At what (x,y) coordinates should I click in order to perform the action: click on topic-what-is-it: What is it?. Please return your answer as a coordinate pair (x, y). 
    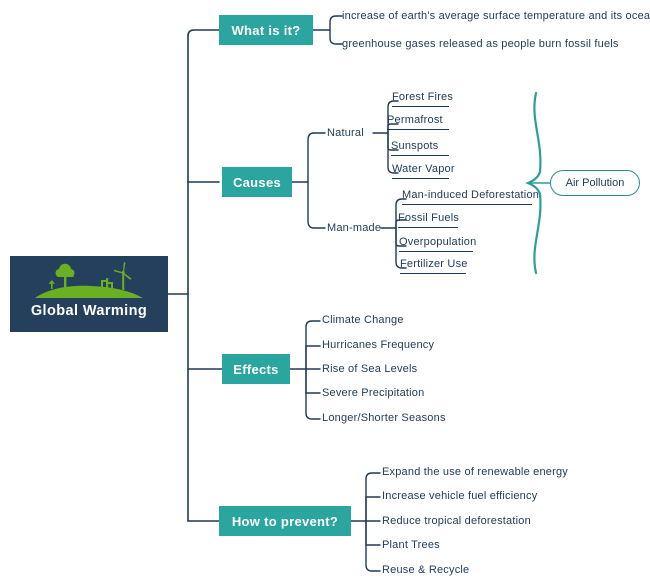
    Looking at the image, I should click on (266, 30).